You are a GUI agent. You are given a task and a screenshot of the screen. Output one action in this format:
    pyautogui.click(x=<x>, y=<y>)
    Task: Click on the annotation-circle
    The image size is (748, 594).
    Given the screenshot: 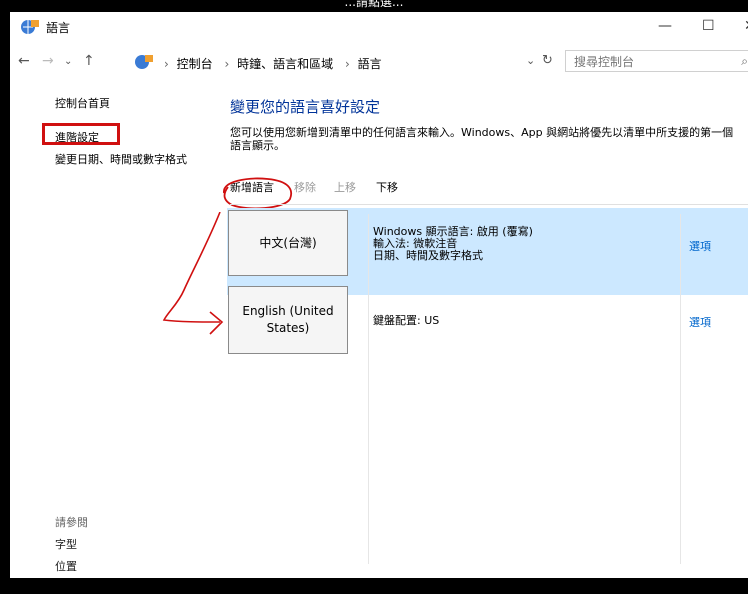 What is the action you would take?
    pyautogui.click(x=257, y=193)
    